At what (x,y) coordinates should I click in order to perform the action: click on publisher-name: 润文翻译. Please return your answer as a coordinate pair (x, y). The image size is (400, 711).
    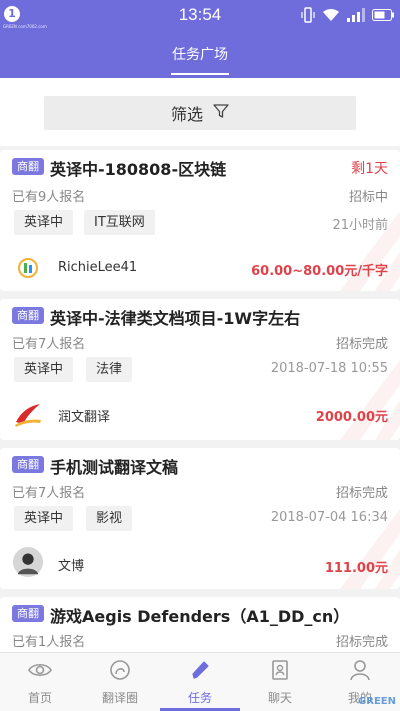
    Looking at the image, I should click on (84, 417).